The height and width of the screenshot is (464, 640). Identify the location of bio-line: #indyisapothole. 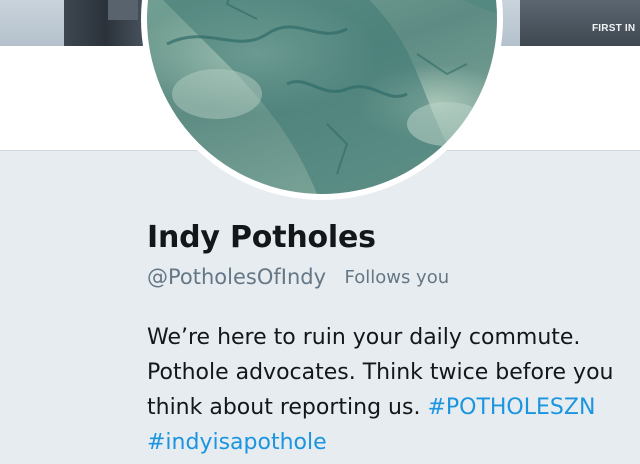
(387, 442).